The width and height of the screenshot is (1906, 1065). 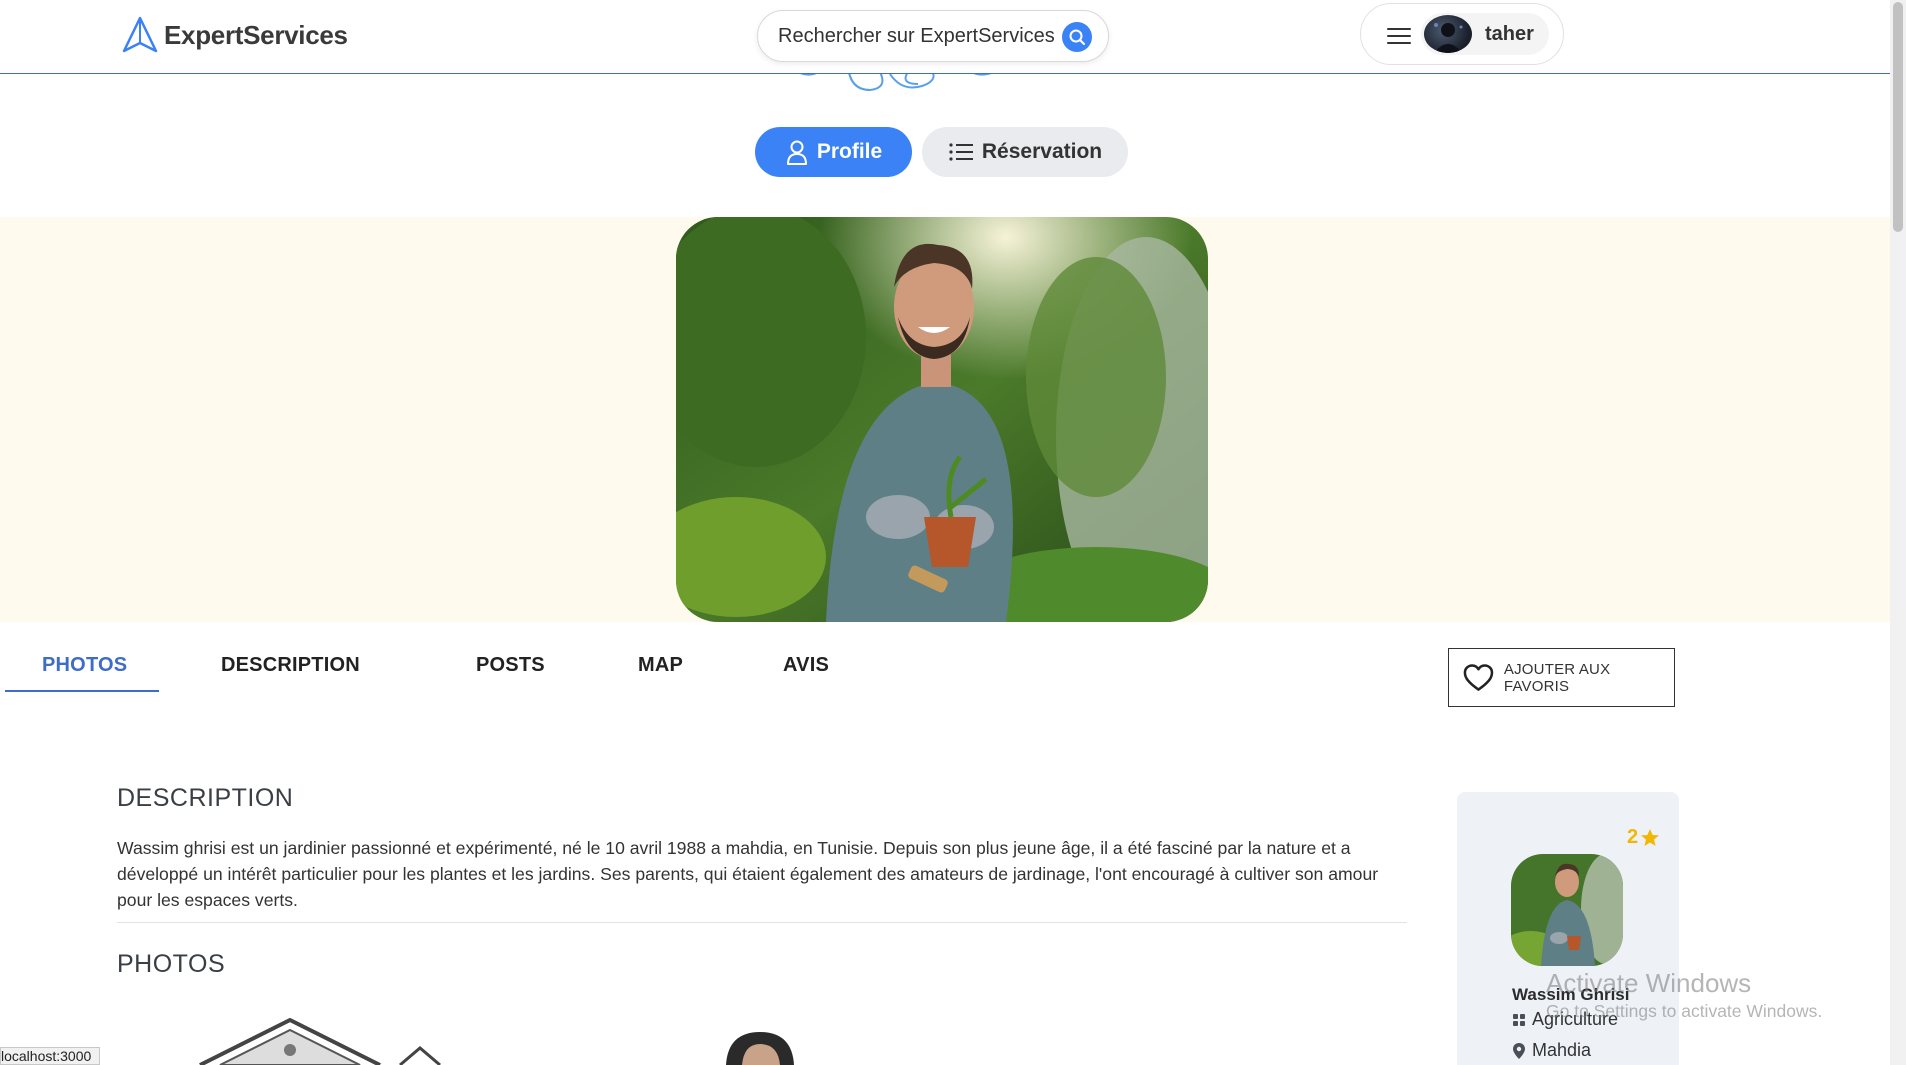 I want to click on user-menu: taher, so click(x=1462, y=34).